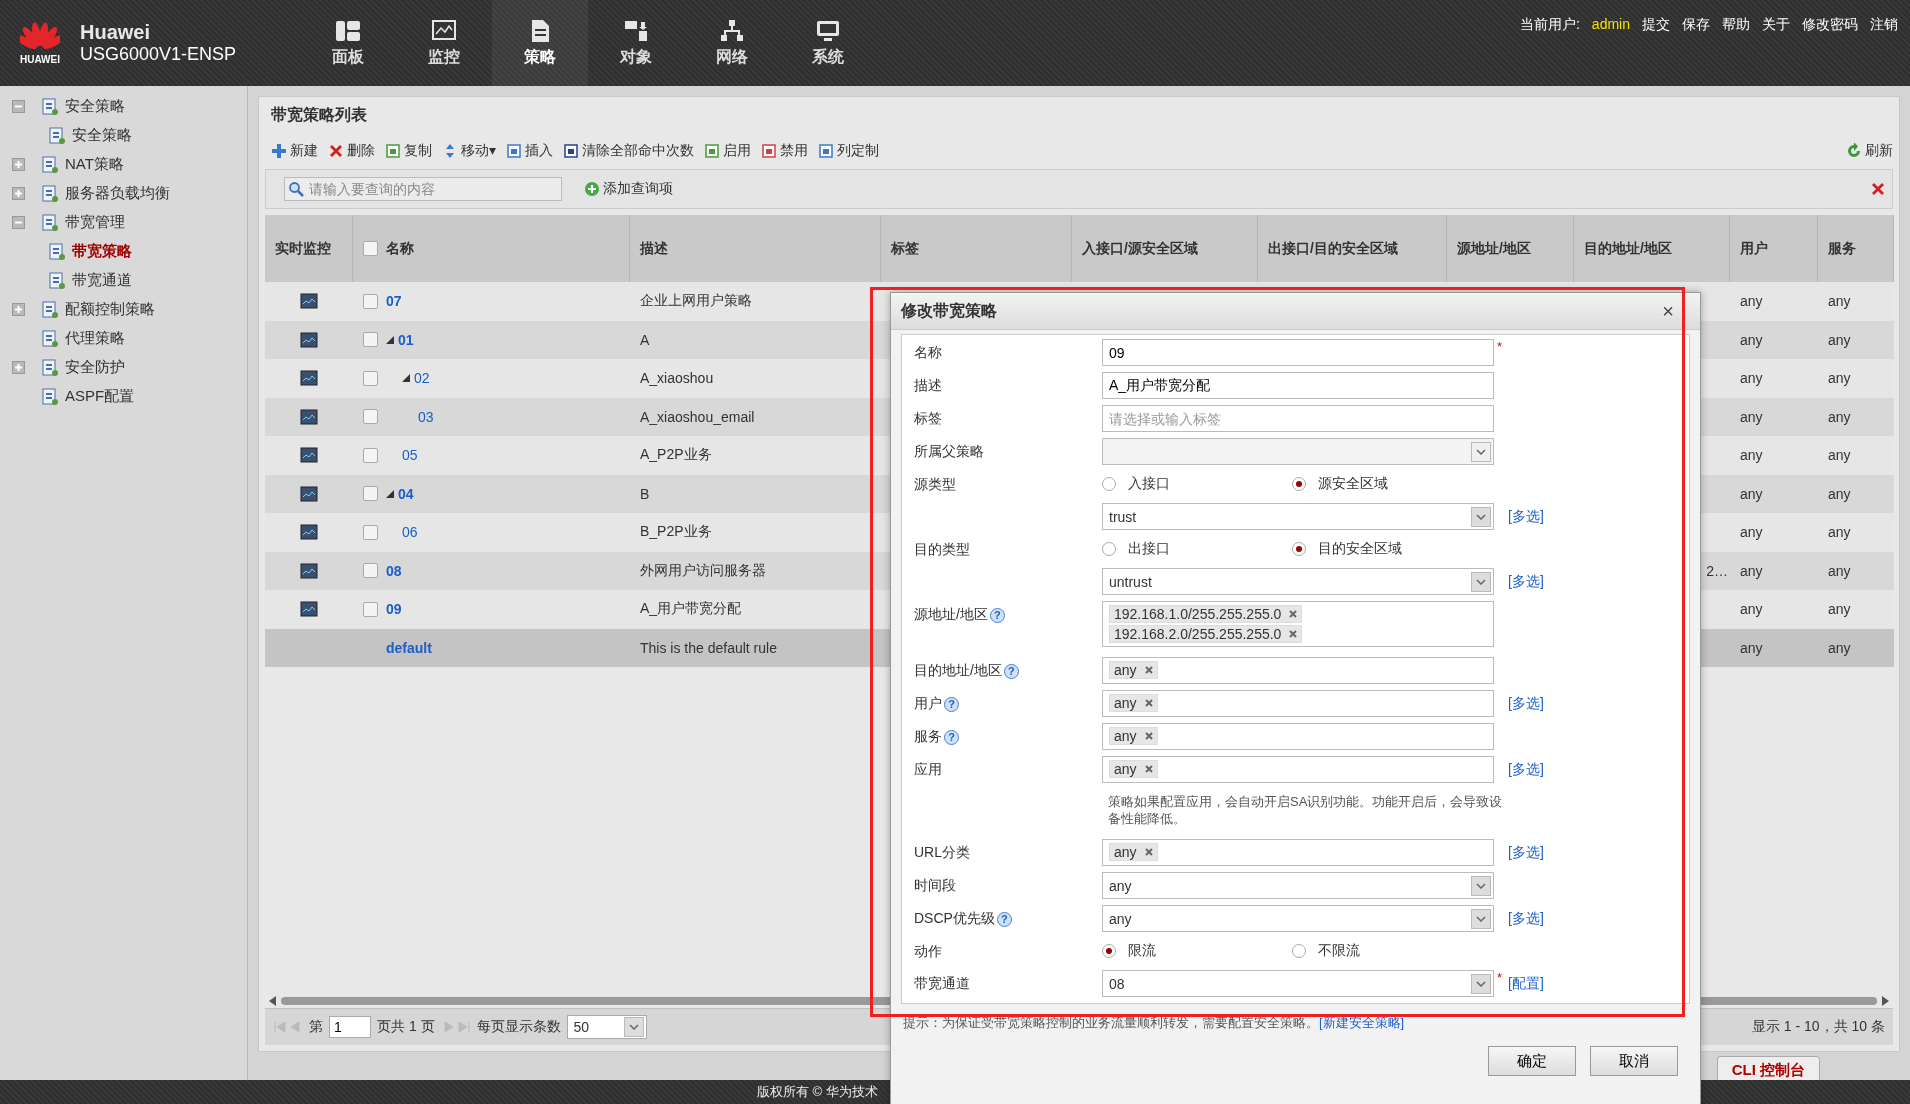 Image resolution: width=1910 pixels, height=1104 pixels. What do you see at coordinates (1869, 151) in the screenshot?
I see `refresh-button: 刷新` at bounding box center [1869, 151].